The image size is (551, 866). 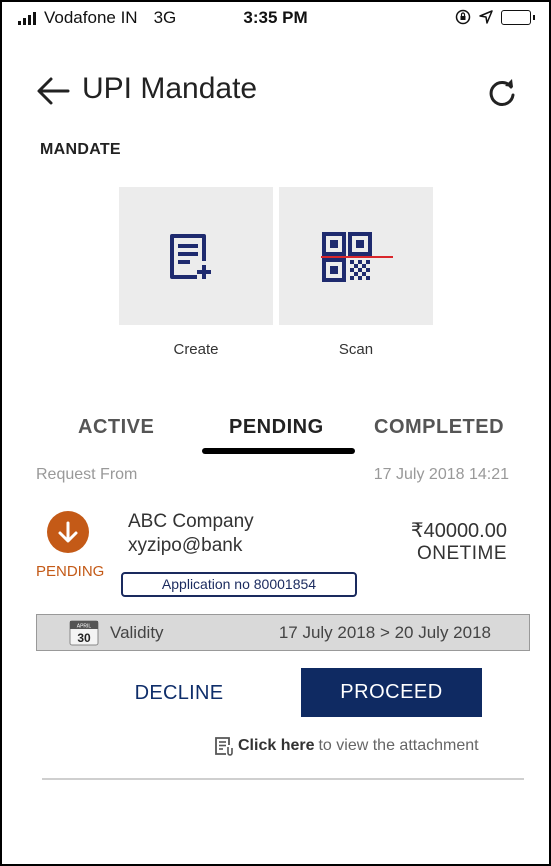 What do you see at coordinates (190, 256) in the screenshot?
I see `create-document-icon` at bounding box center [190, 256].